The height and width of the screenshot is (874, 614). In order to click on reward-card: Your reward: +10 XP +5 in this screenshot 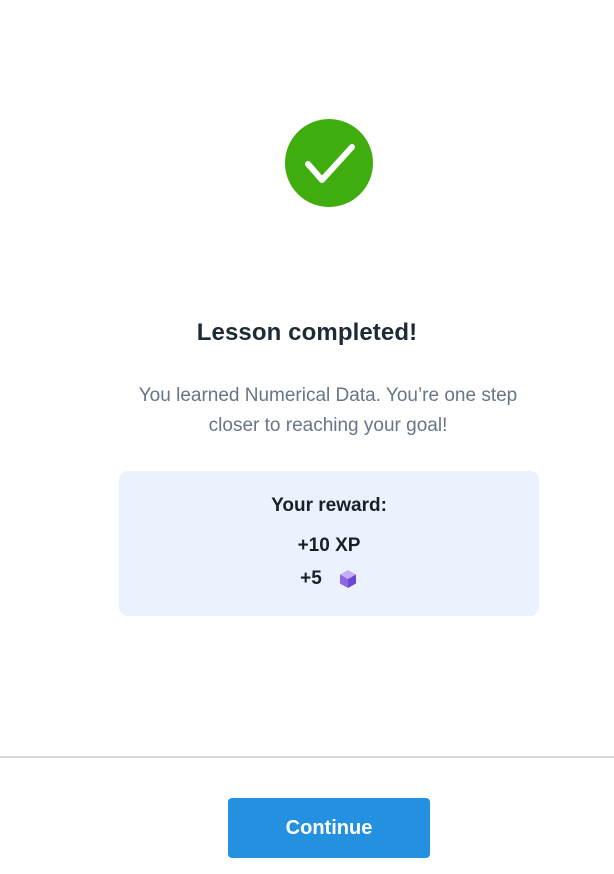, I will do `click(329, 543)`.